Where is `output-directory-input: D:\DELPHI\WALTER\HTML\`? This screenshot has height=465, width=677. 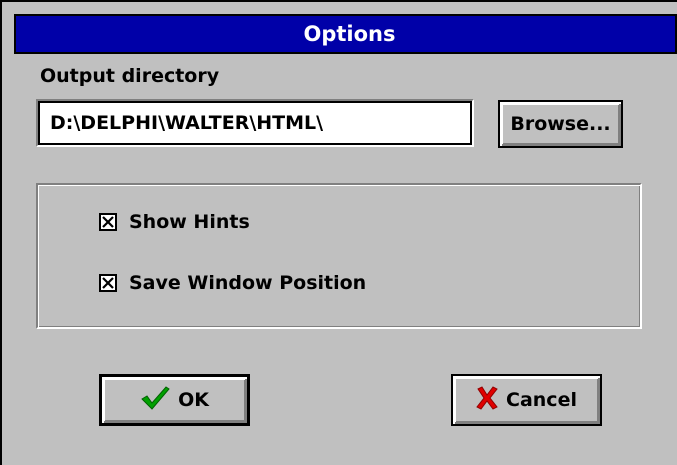
output-directory-input: D:\DELPHI\WALTER\HTML\ is located at coordinates (255, 123).